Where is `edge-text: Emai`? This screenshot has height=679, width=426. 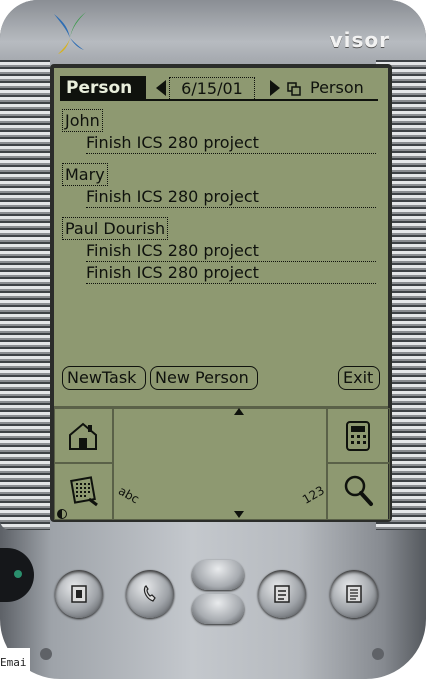 edge-text: Emai is located at coordinates (13, 662).